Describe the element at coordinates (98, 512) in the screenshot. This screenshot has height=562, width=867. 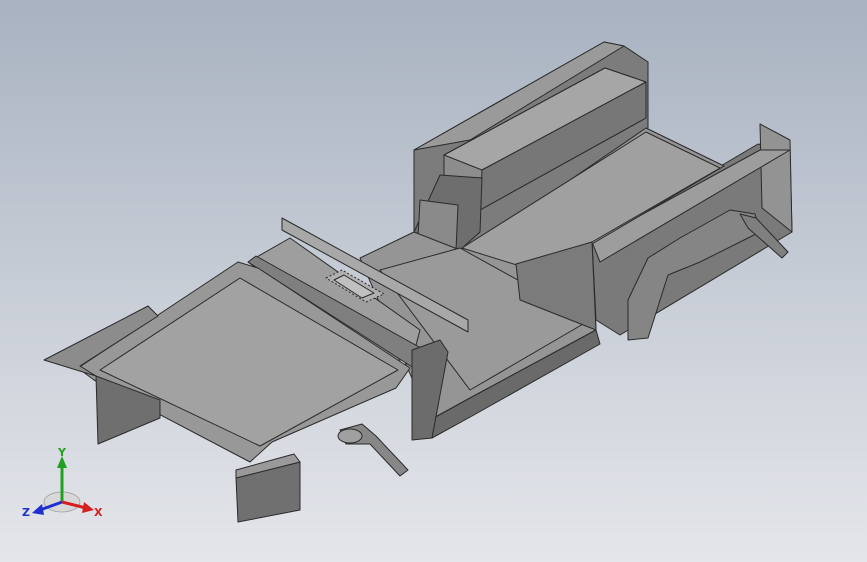
I see `x-axis-label: X` at that location.